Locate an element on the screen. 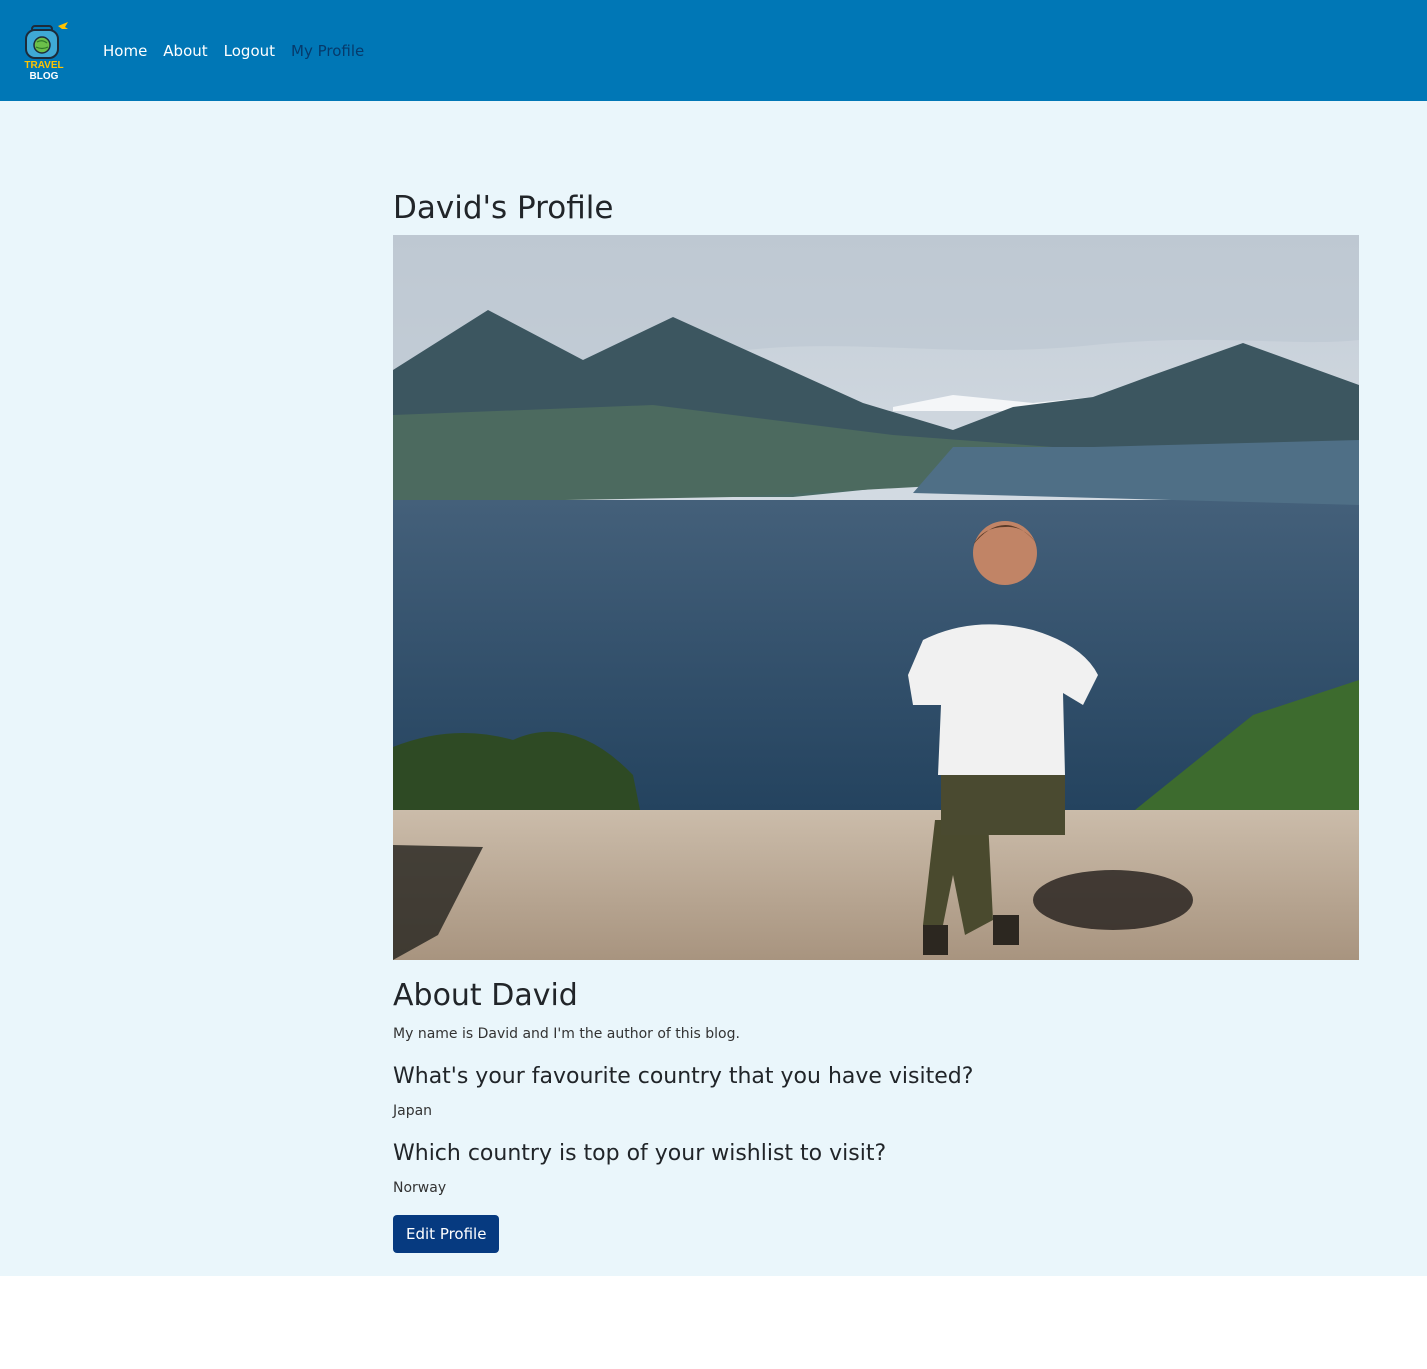  logo-text-travel: TRAVEL is located at coordinates (44, 65).